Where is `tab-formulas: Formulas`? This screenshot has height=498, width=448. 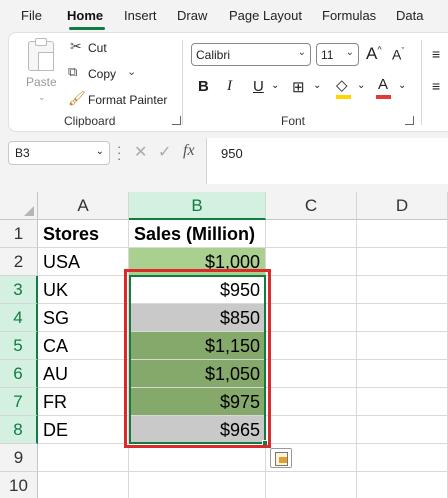 tab-formulas: Formulas is located at coordinates (349, 15).